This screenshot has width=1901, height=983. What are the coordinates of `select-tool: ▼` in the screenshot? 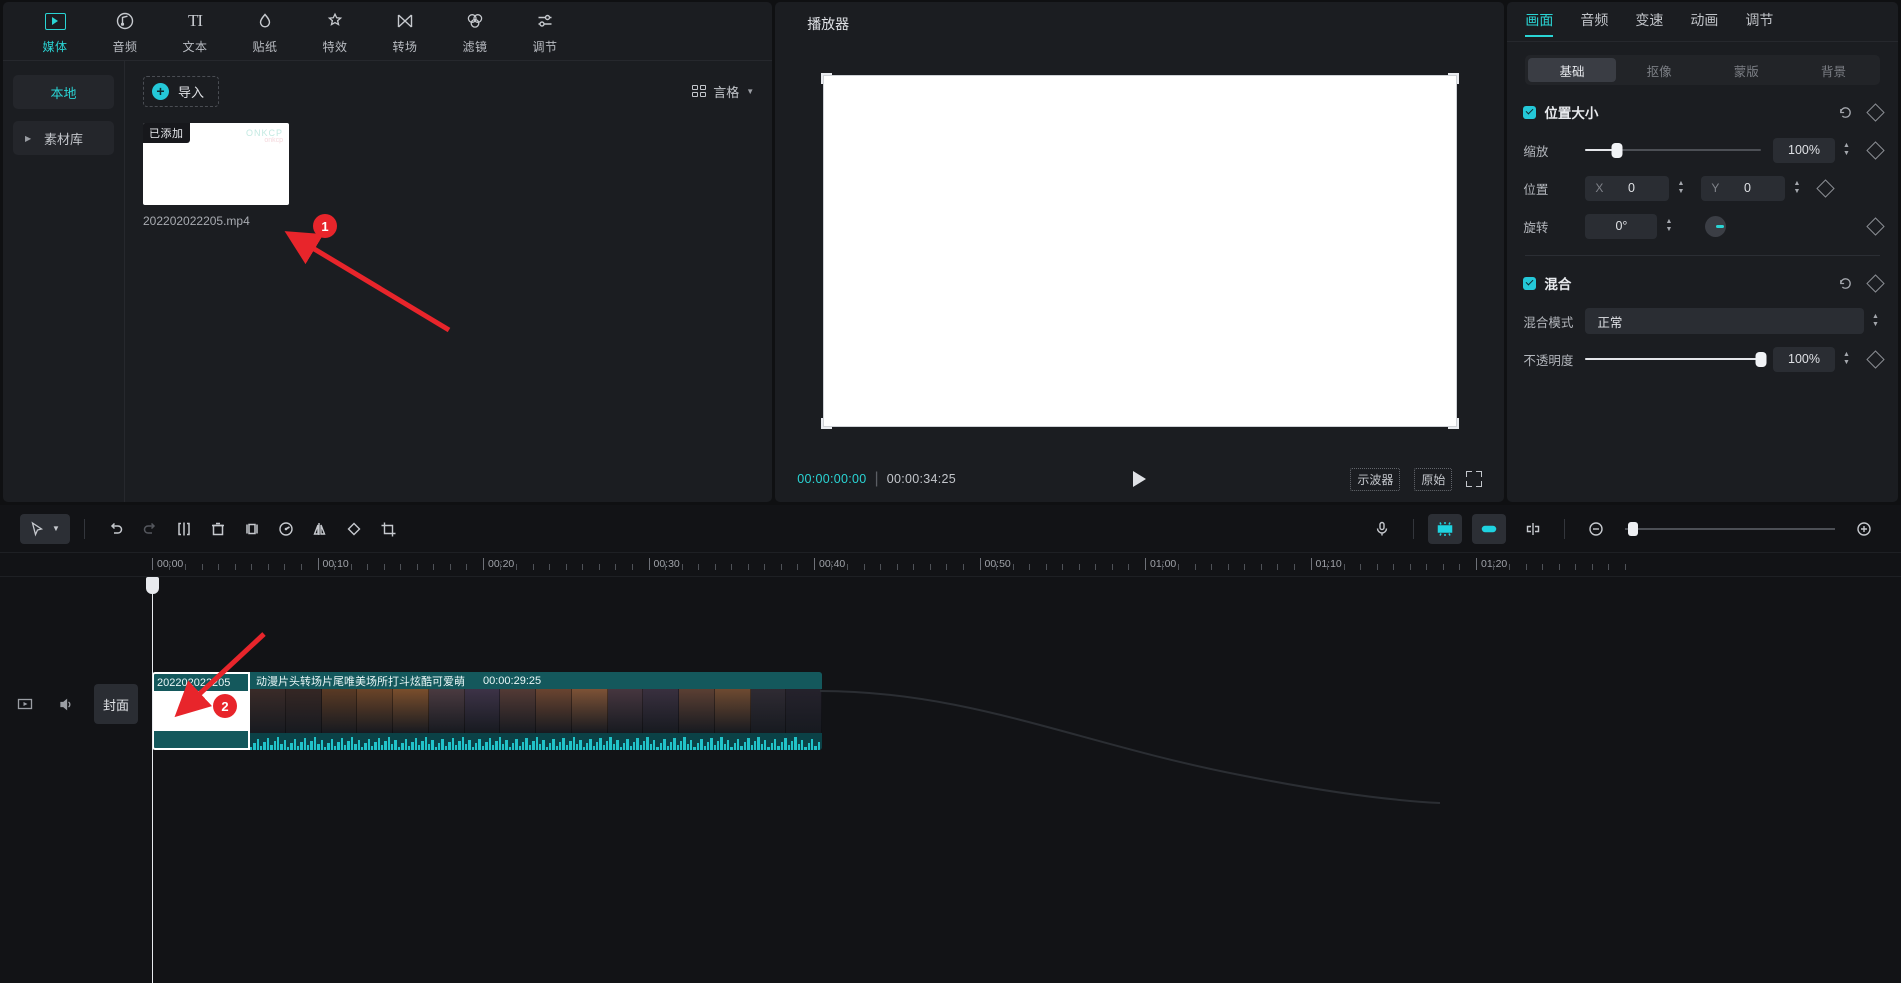 It's located at (45, 528).